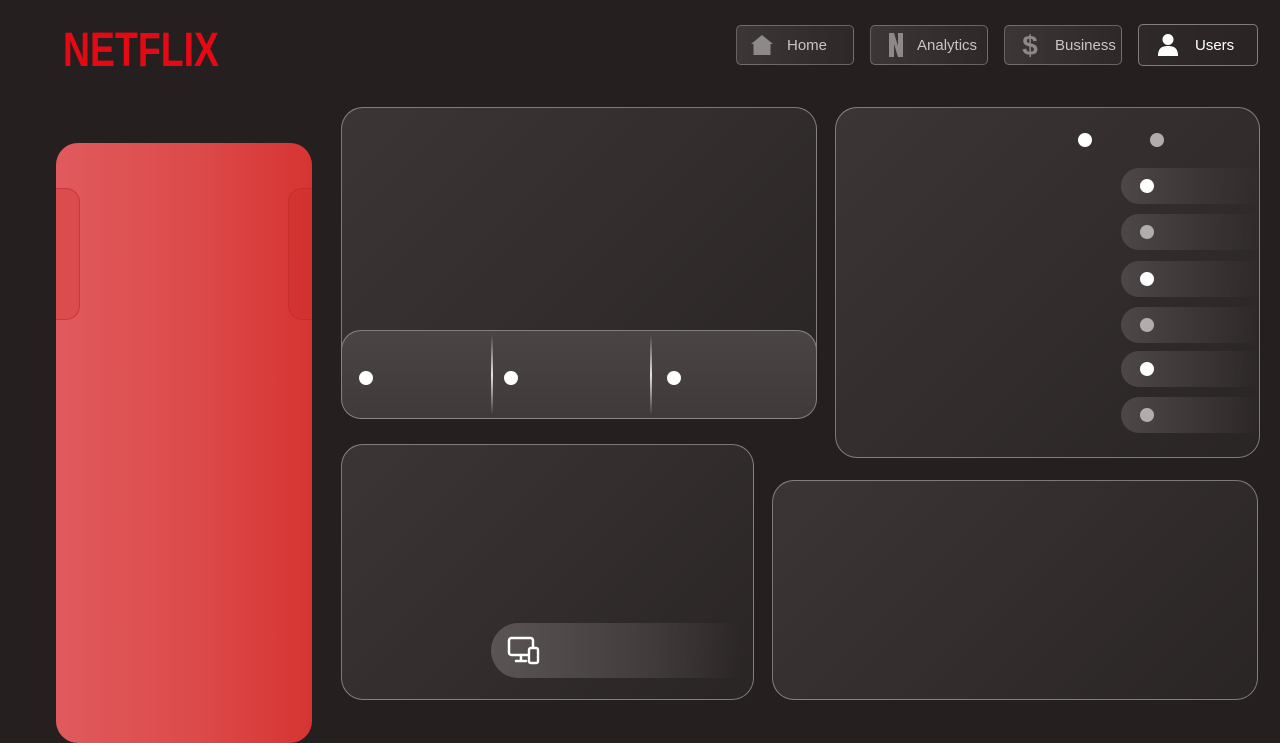 This screenshot has width=1280, height=743. I want to click on panel-left-handle, so click(68, 254).